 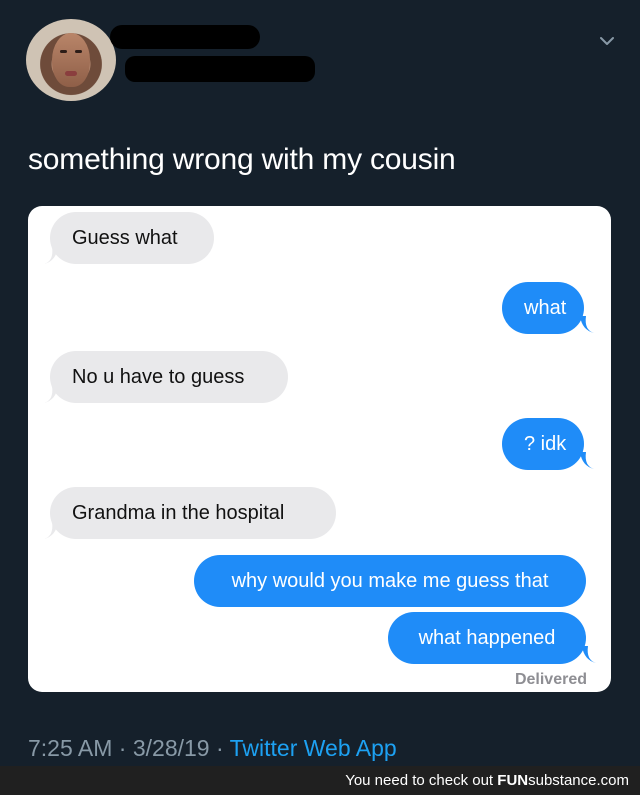 What do you see at coordinates (513, 780) in the screenshot?
I see `watermark-brand-bold: FUN` at bounding box center [513, 780].